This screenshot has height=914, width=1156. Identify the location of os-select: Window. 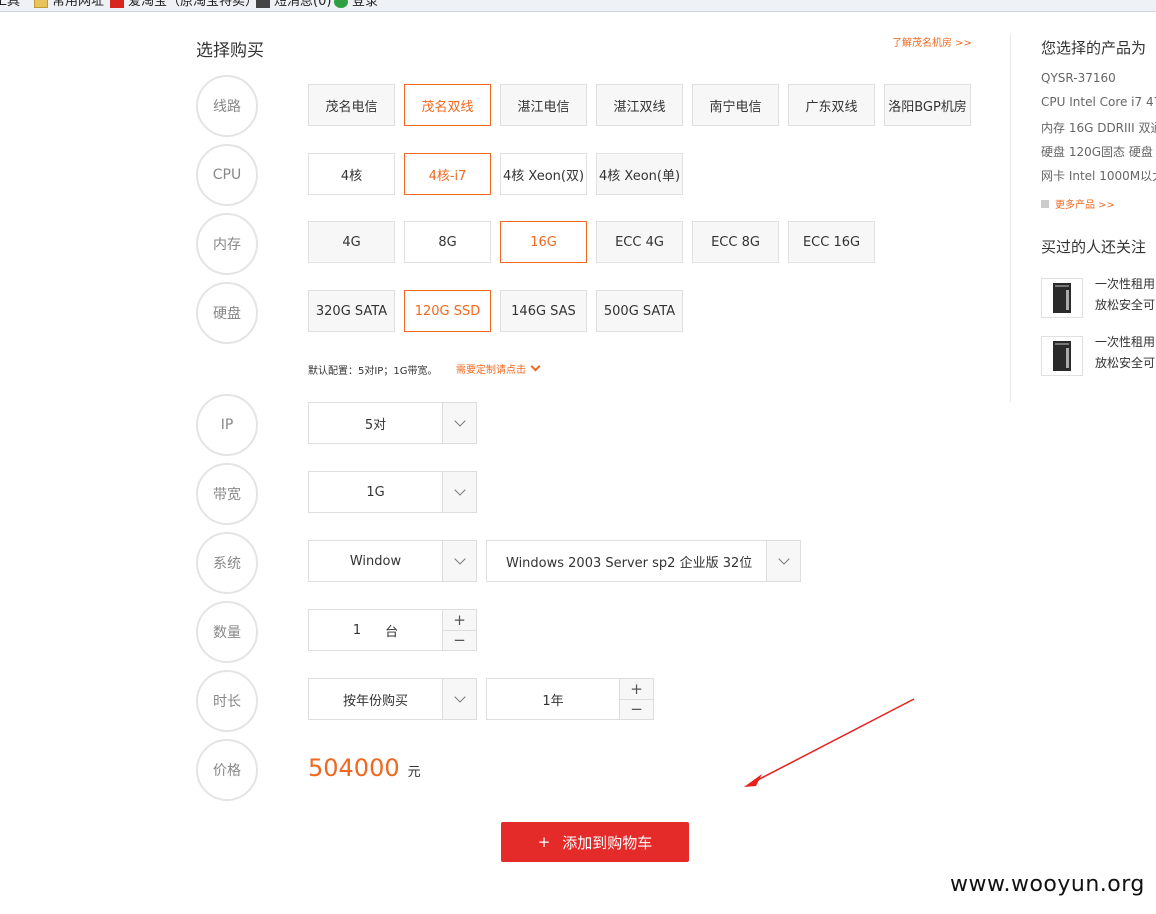
(392, 561).